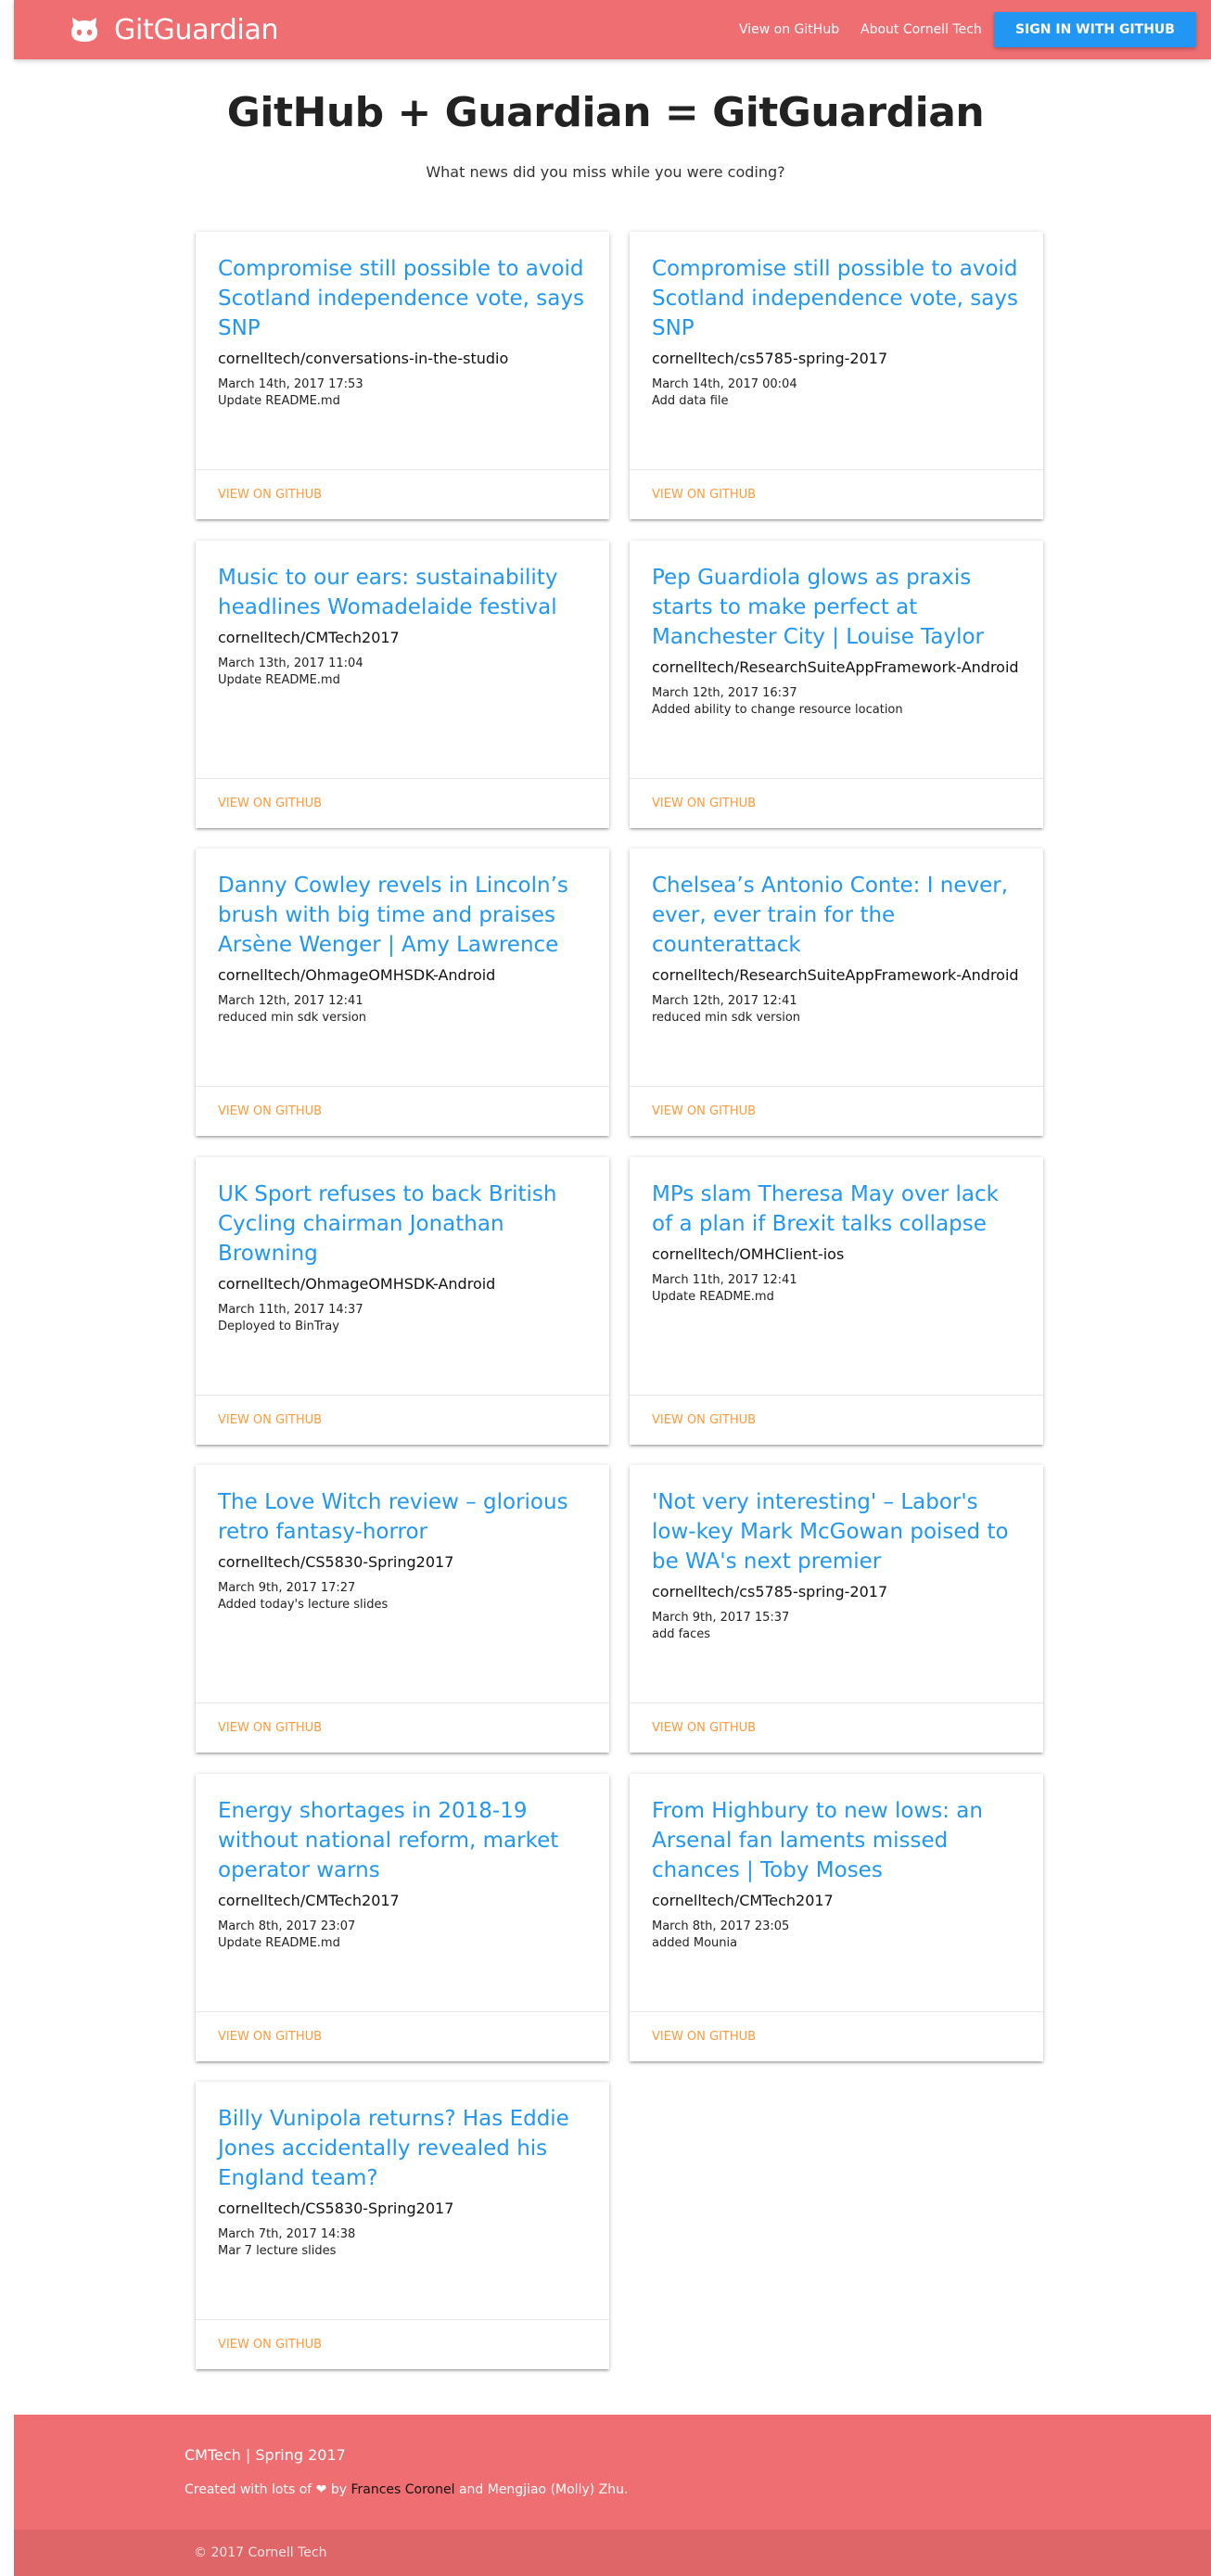 This screenshot has height=2576, width=1211. What do you see at coordinates (287, 1926) in the screenshot?
I see `card-commit-date: March 8th, 2017 23:07` at bounding box center [287, 1926].